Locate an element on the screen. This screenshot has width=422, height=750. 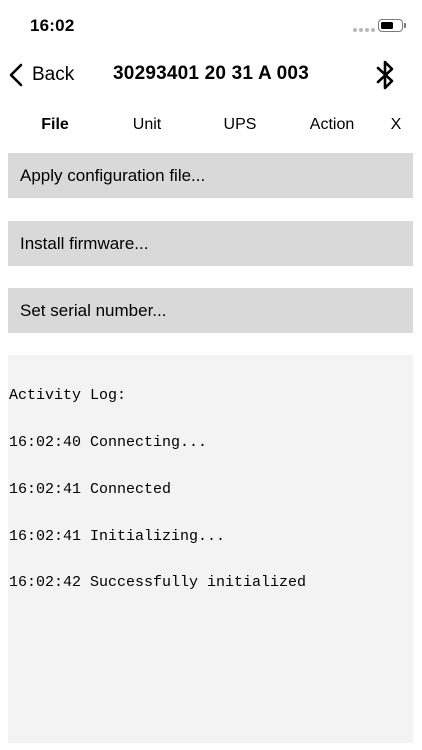
battery-cap is located at coordinates (405, 25).